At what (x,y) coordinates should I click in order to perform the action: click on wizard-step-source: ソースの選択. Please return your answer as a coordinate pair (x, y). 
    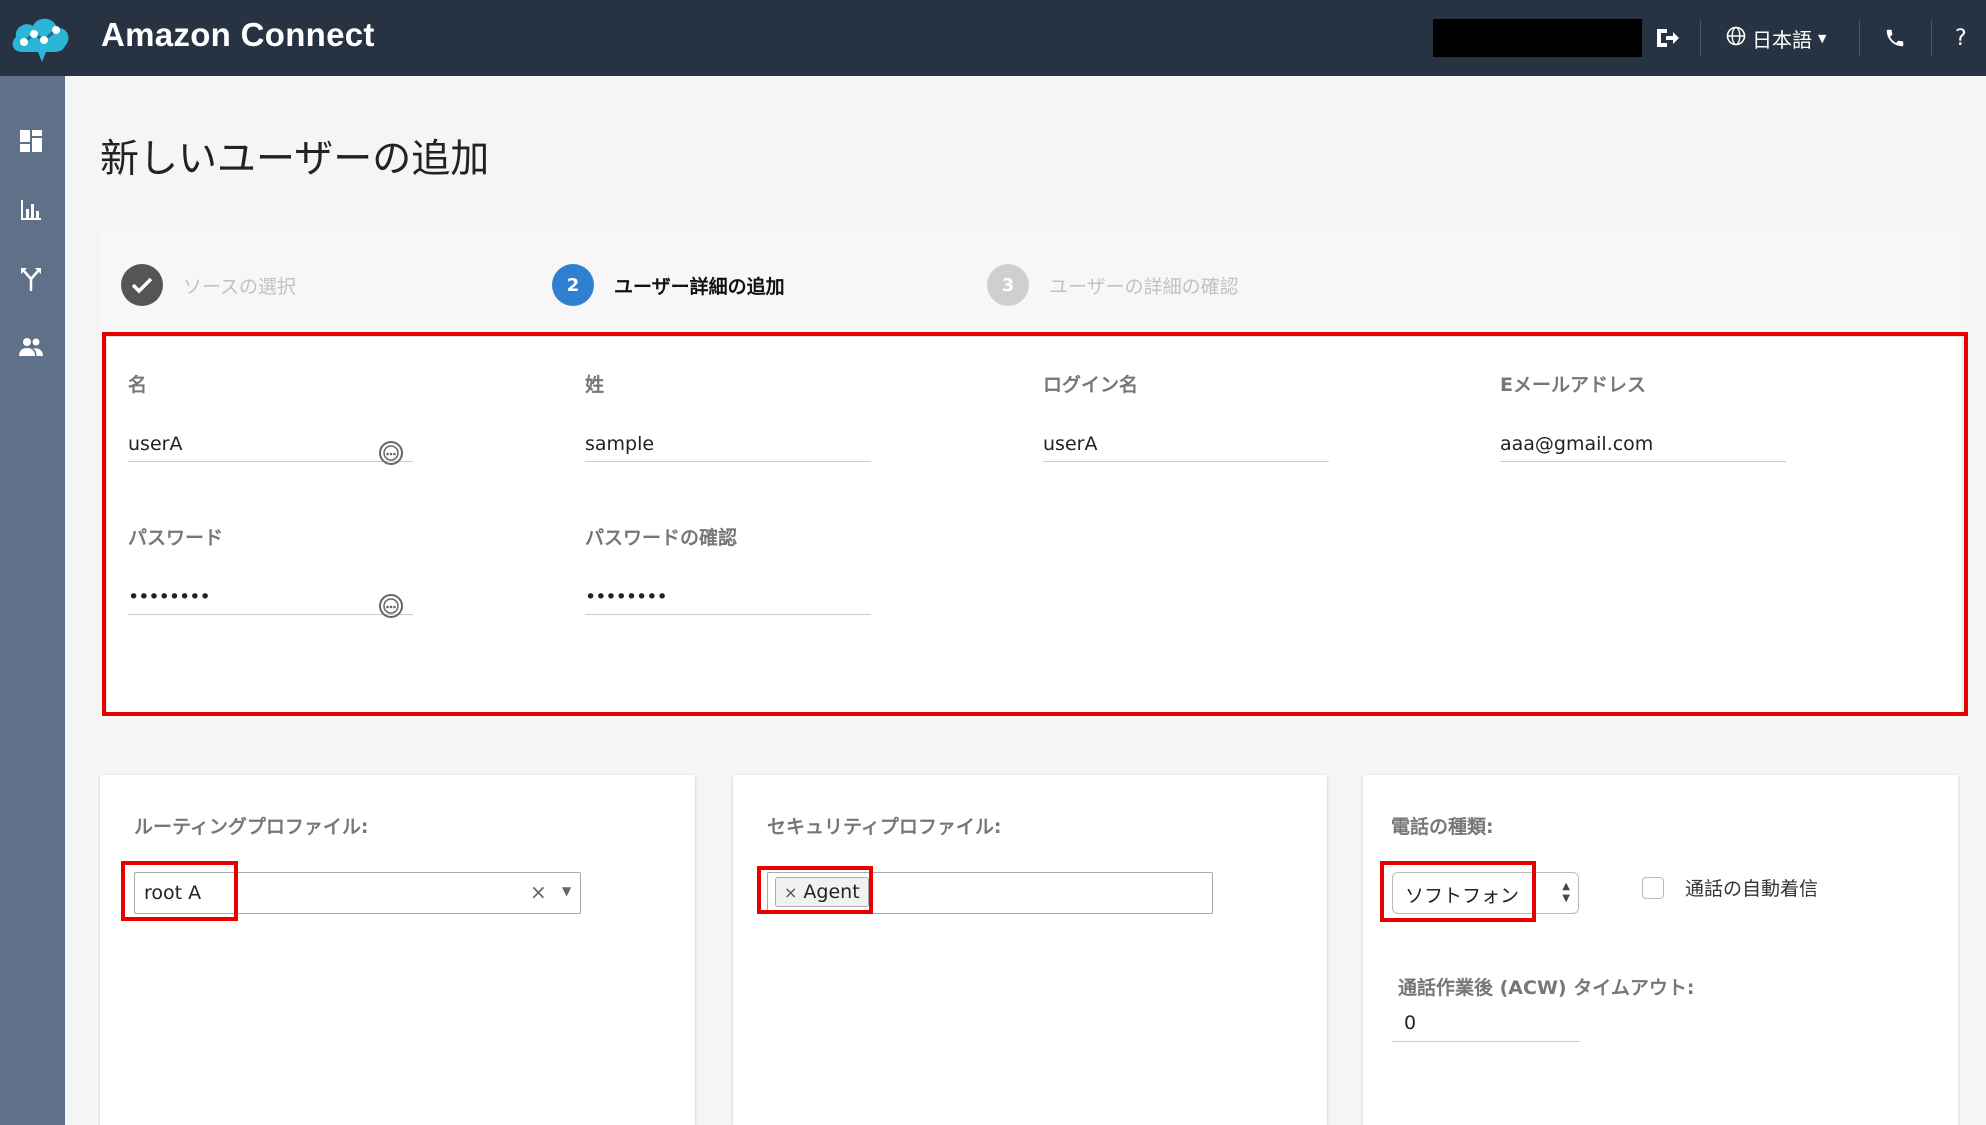
    Looking at the image, I should click on (208, 285).